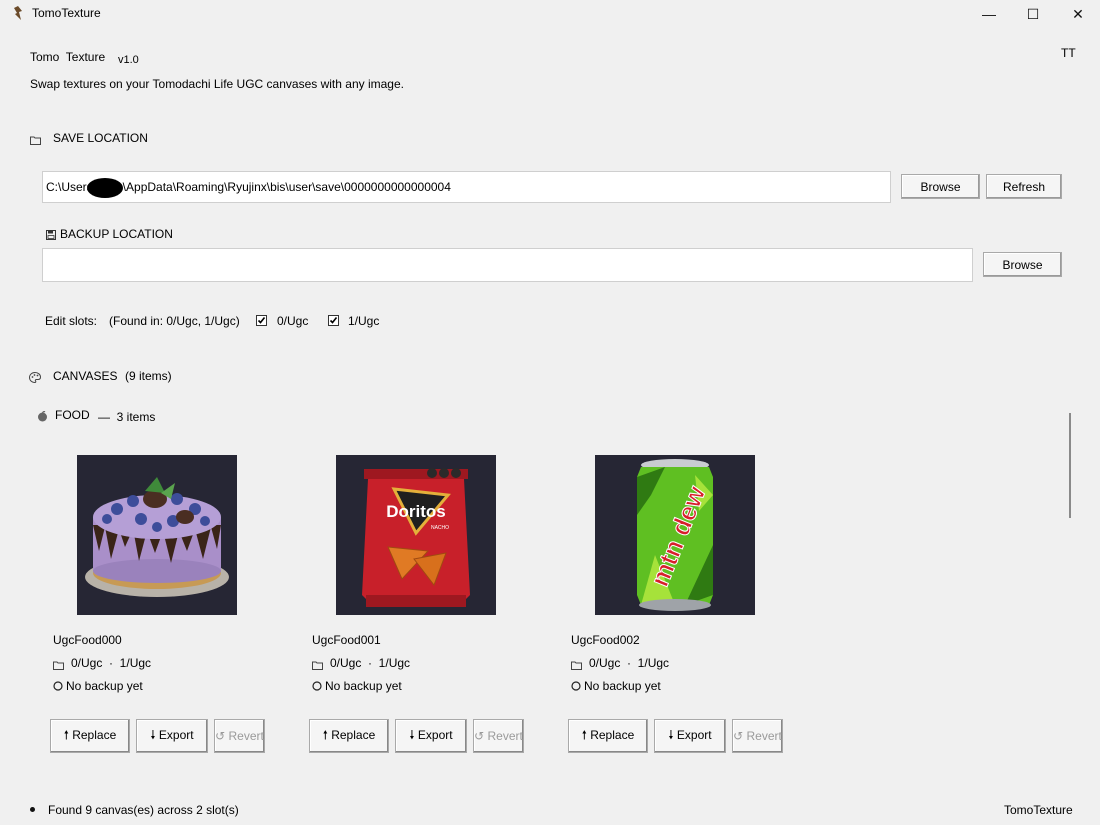 This screenshot has width=1100, height=825. I want to click on canvas-name: UgcFood002, so click(605, 640).